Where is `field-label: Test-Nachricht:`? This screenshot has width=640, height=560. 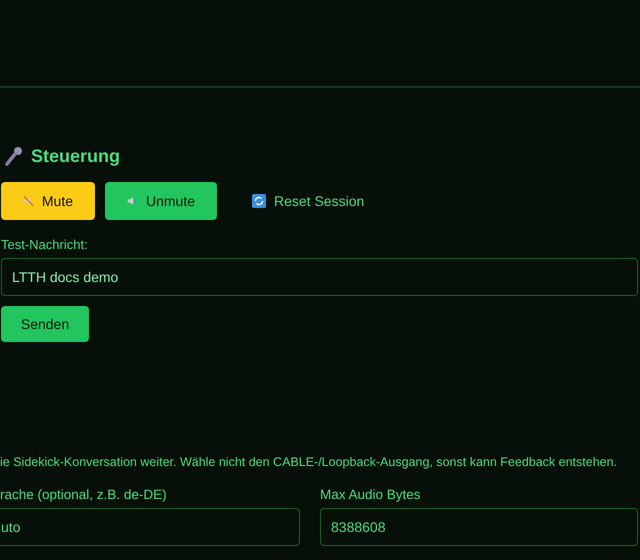 field-label: Test-Nachricht: is located at coordinates (45, 244).